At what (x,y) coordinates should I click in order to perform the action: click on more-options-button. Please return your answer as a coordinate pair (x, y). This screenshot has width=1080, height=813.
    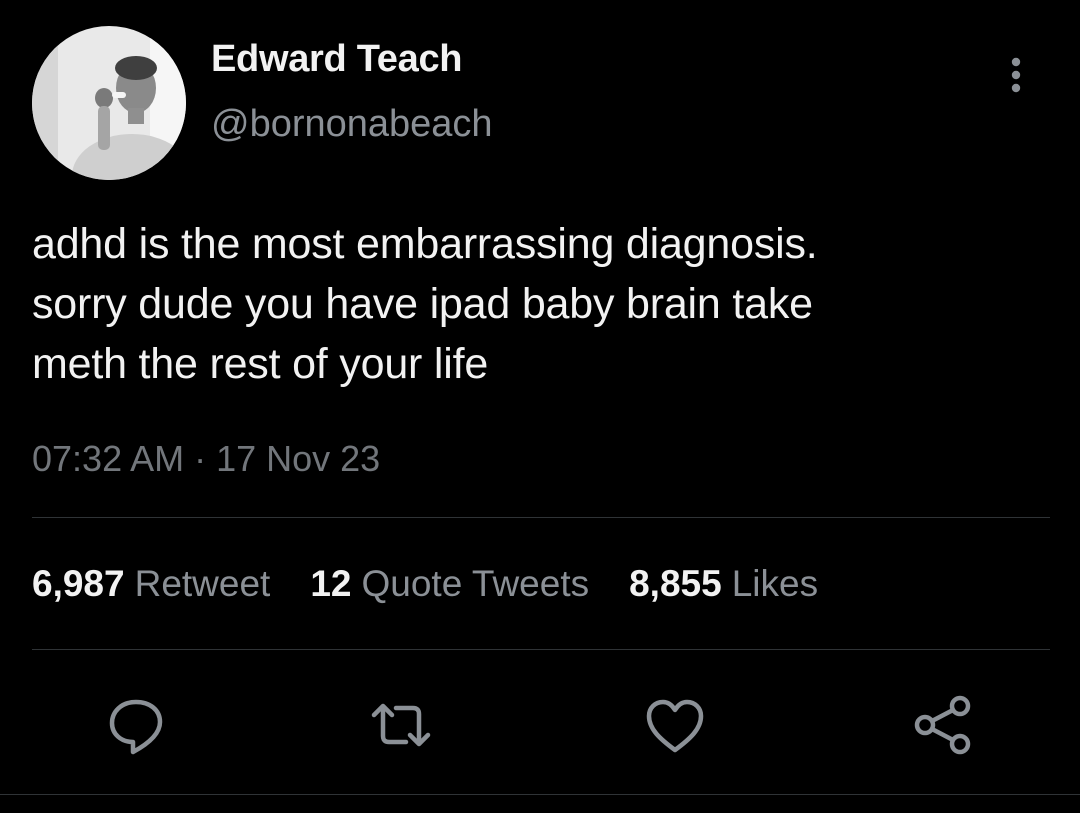
    Looking at the image, I should click on (1016, 75).